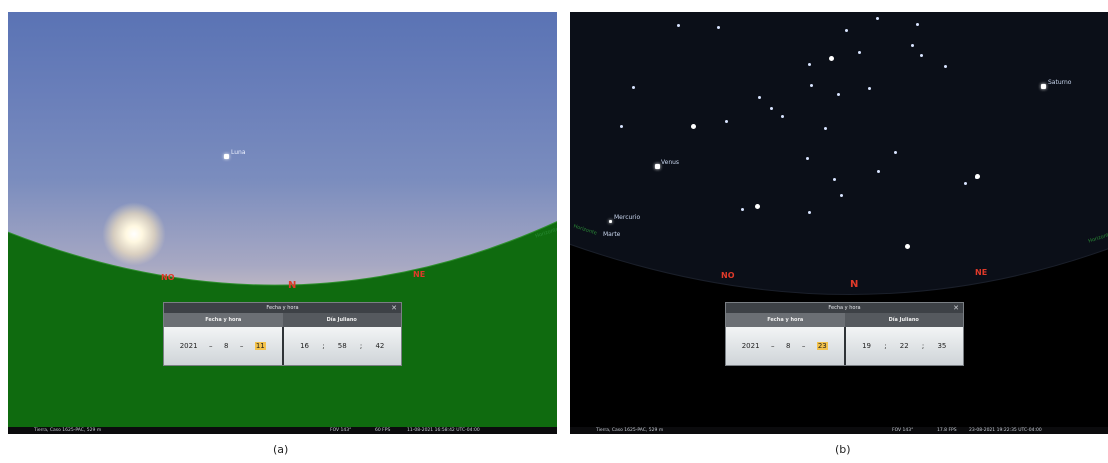  What do you see at coordinates (657, 166) in the screenshot?
I see `venus-marker` at bounding box center [657, 166].